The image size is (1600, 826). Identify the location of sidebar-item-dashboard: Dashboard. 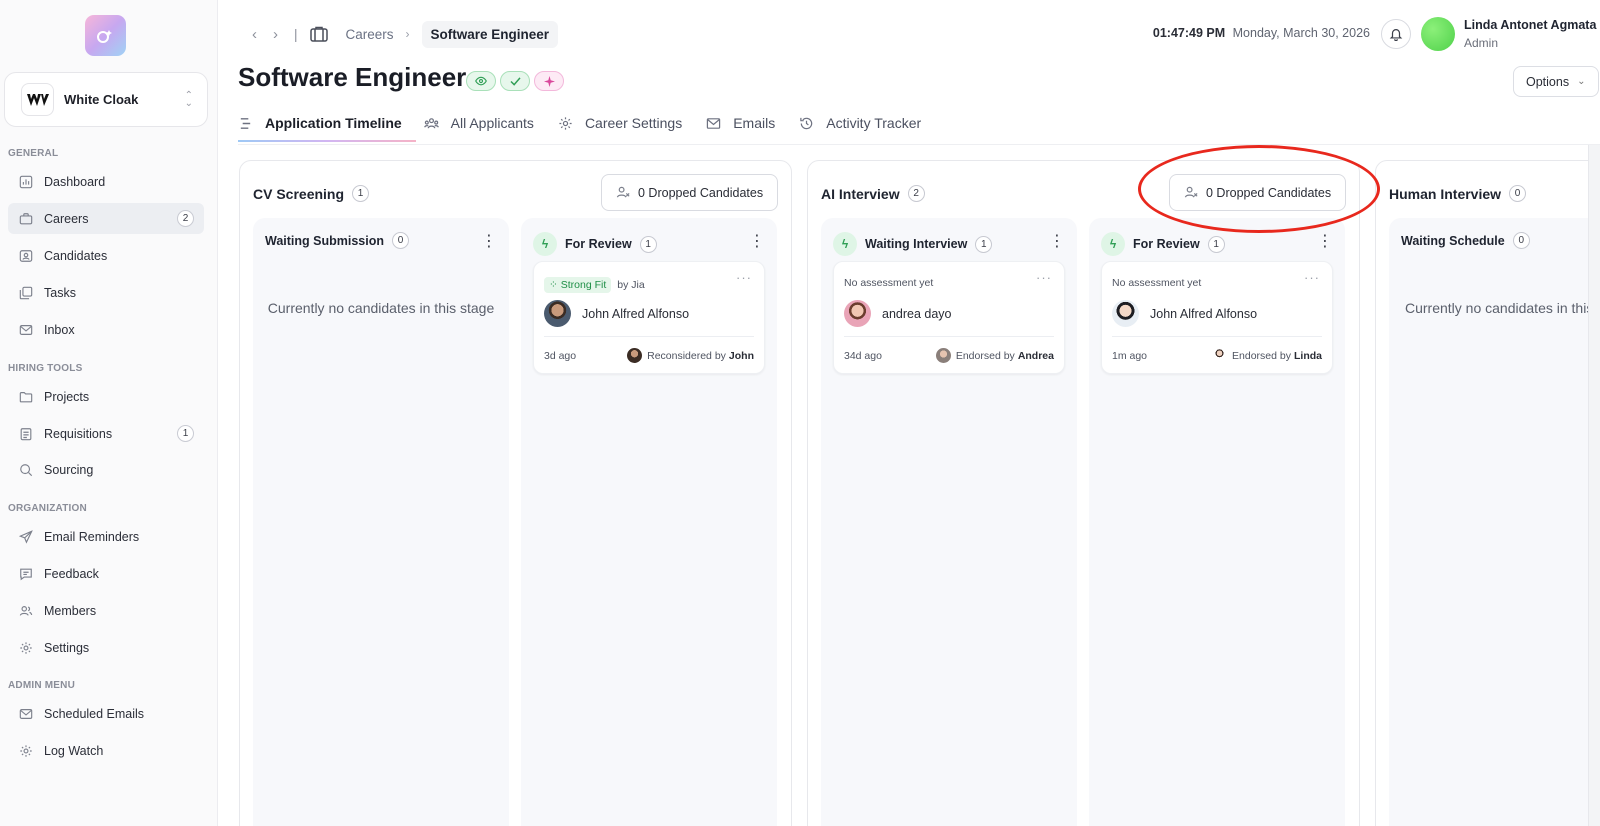
(106, 181).